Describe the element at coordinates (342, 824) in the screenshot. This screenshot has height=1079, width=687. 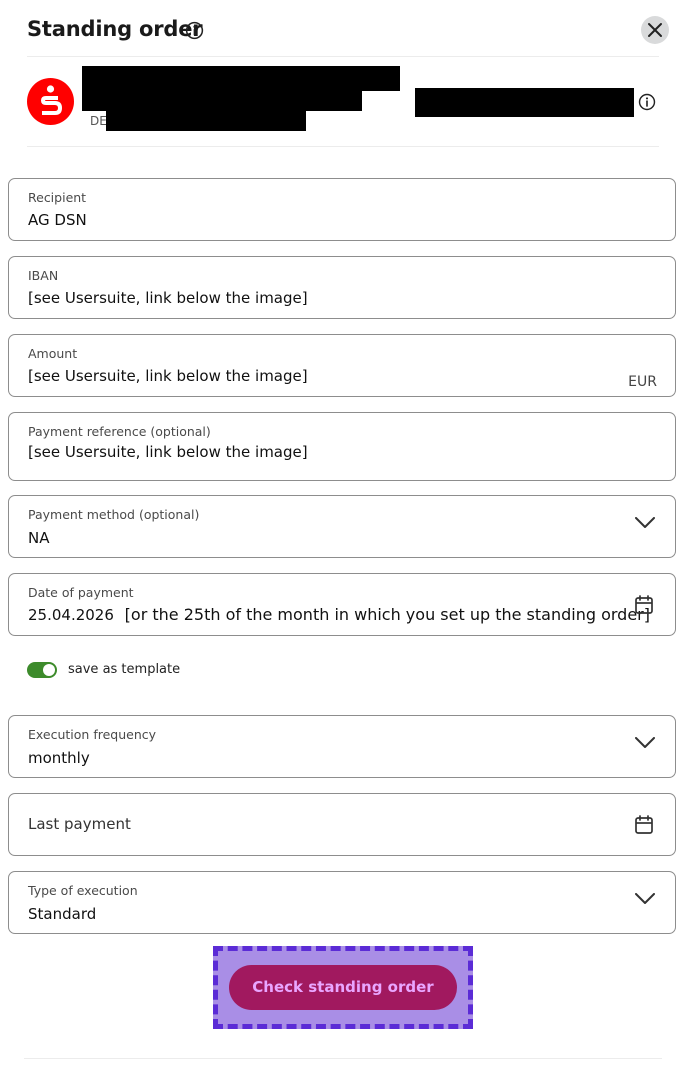
I see `last-payment-field: Last payment` at that location.